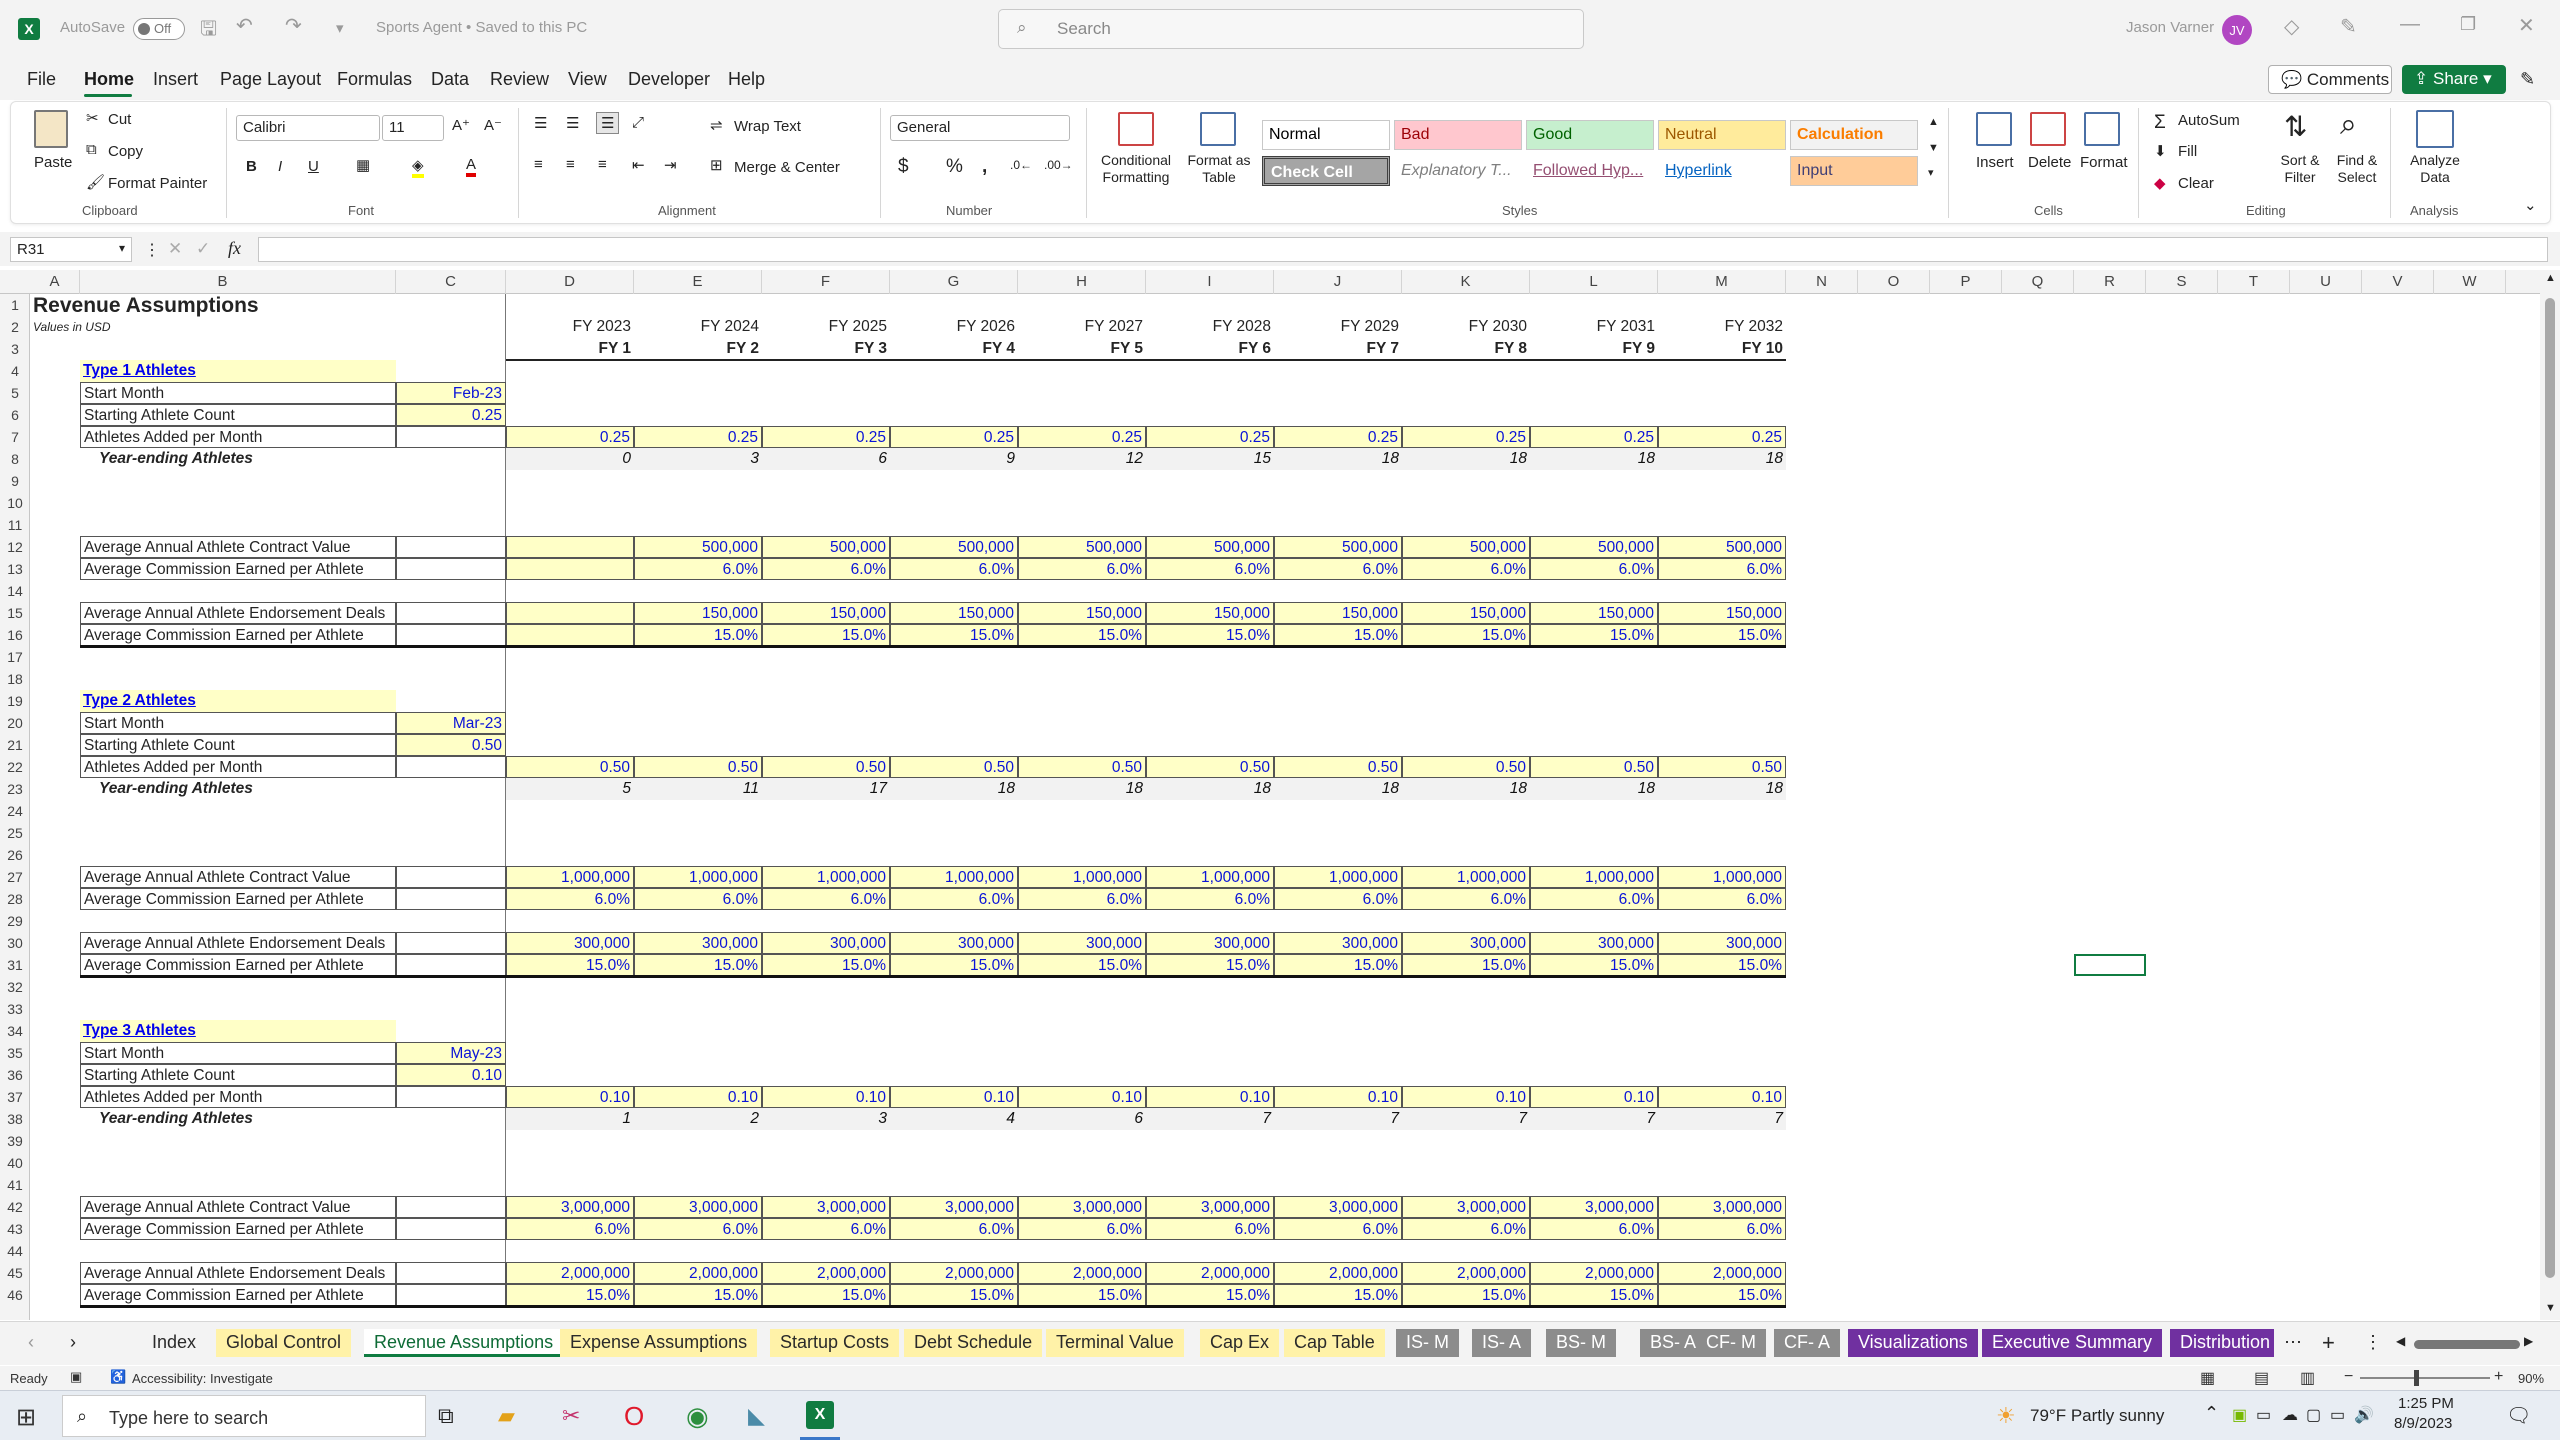  Describe the element at coordinates (15, 723) in the screenshot. I see `row-header: 20` at that location.